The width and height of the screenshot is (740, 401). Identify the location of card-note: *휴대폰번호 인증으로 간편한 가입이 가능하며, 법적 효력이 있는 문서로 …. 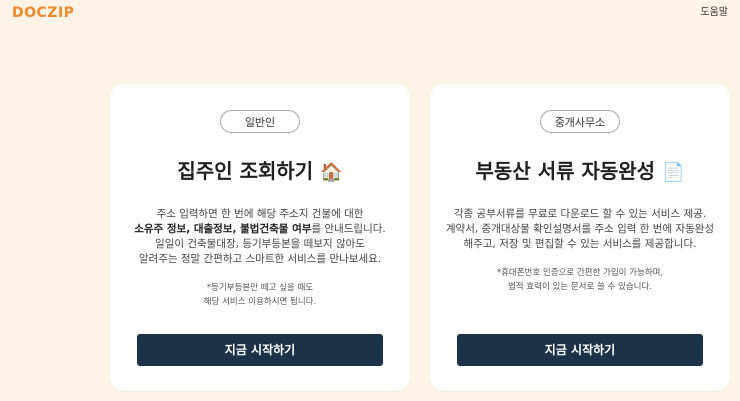
(580, 280).